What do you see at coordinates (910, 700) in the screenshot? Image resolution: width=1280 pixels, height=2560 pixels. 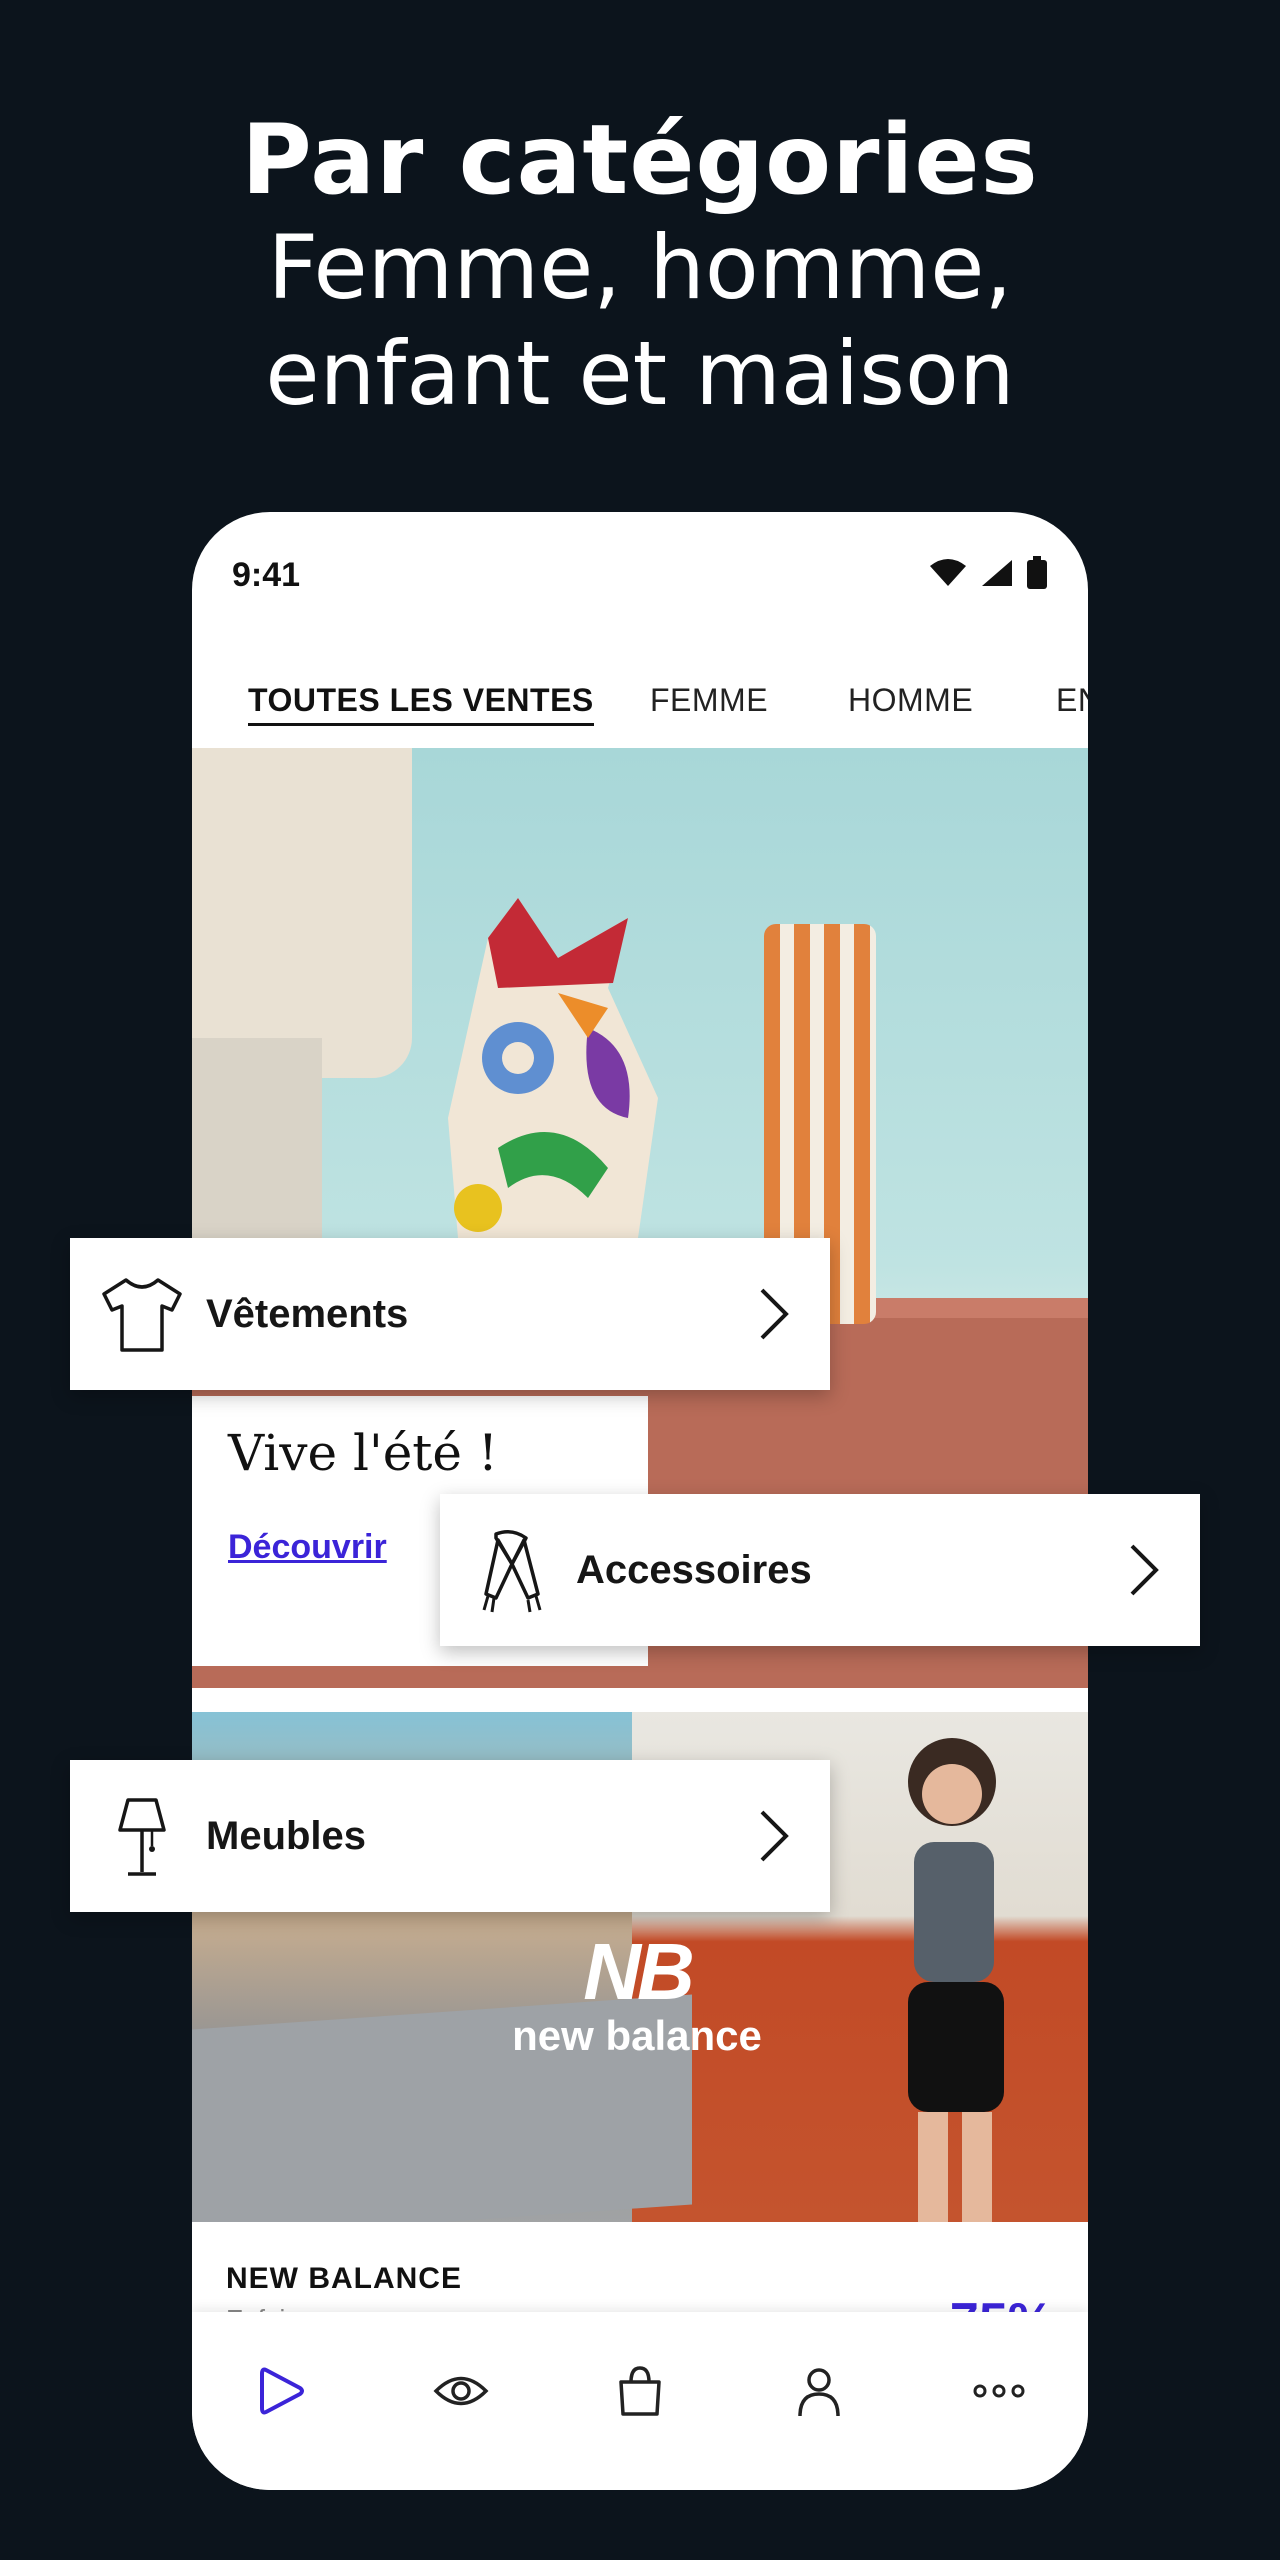 I see `tab-homme: HOMME` at bounding box center [910, 700].